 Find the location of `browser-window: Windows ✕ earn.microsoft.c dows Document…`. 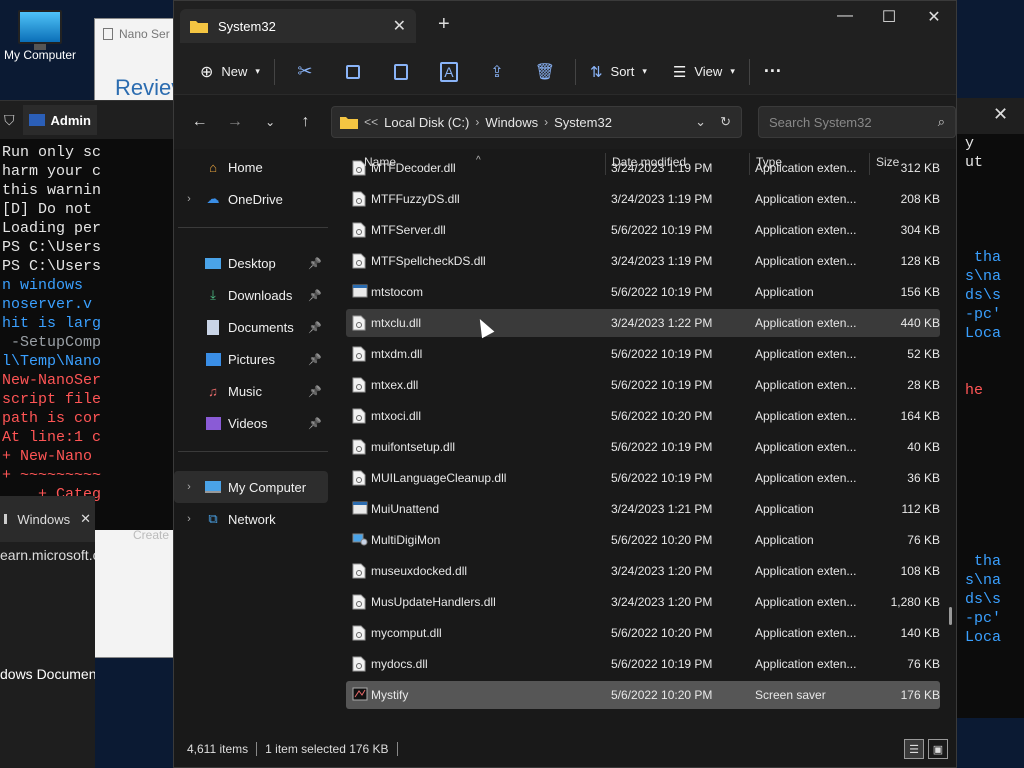

browser-window: Windows ✕ earn.microsoft.c dows Document… is located at coordinates (47, 632).